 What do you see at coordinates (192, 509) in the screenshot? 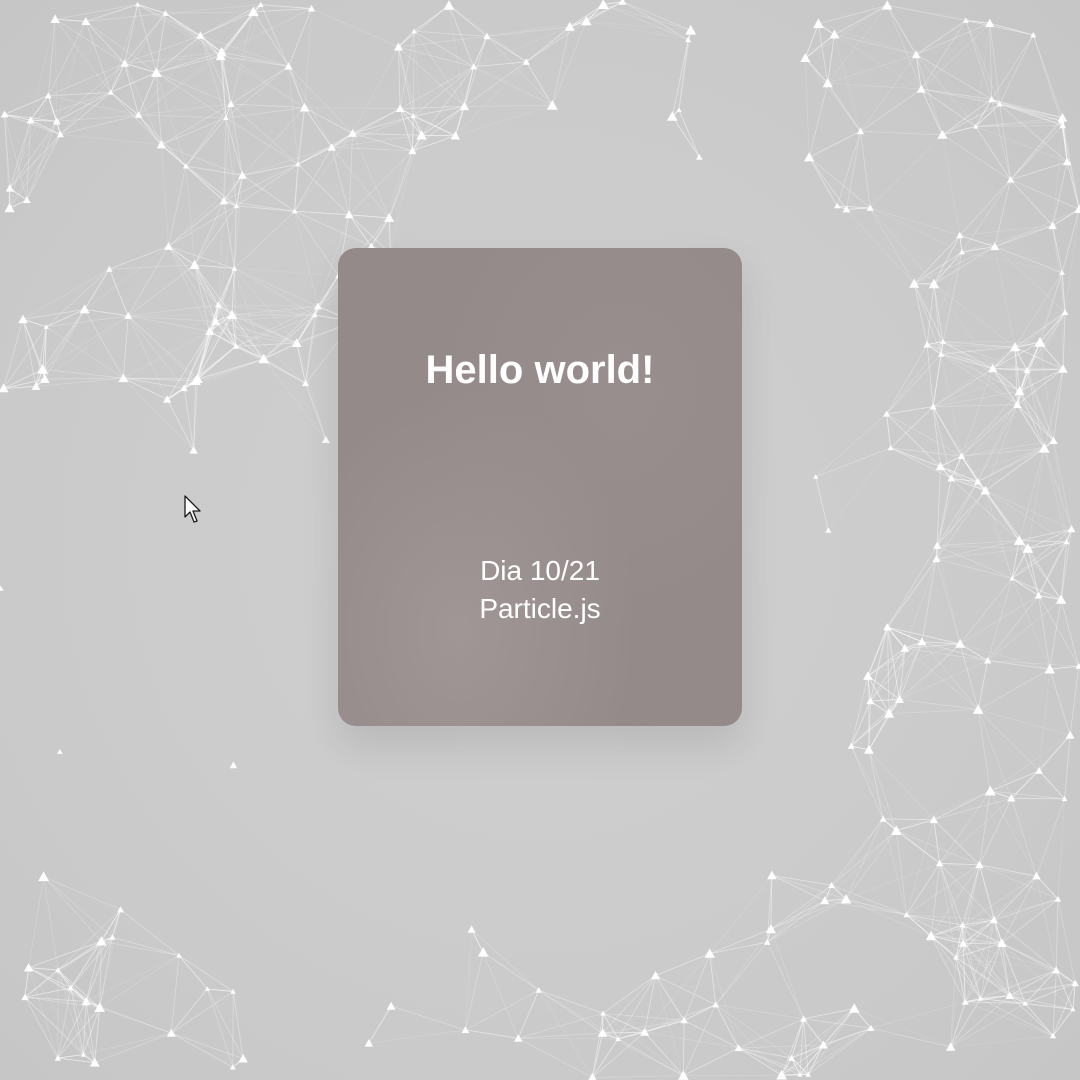
I see `mouse-pointer-icon` at bounding box center [192, 509].